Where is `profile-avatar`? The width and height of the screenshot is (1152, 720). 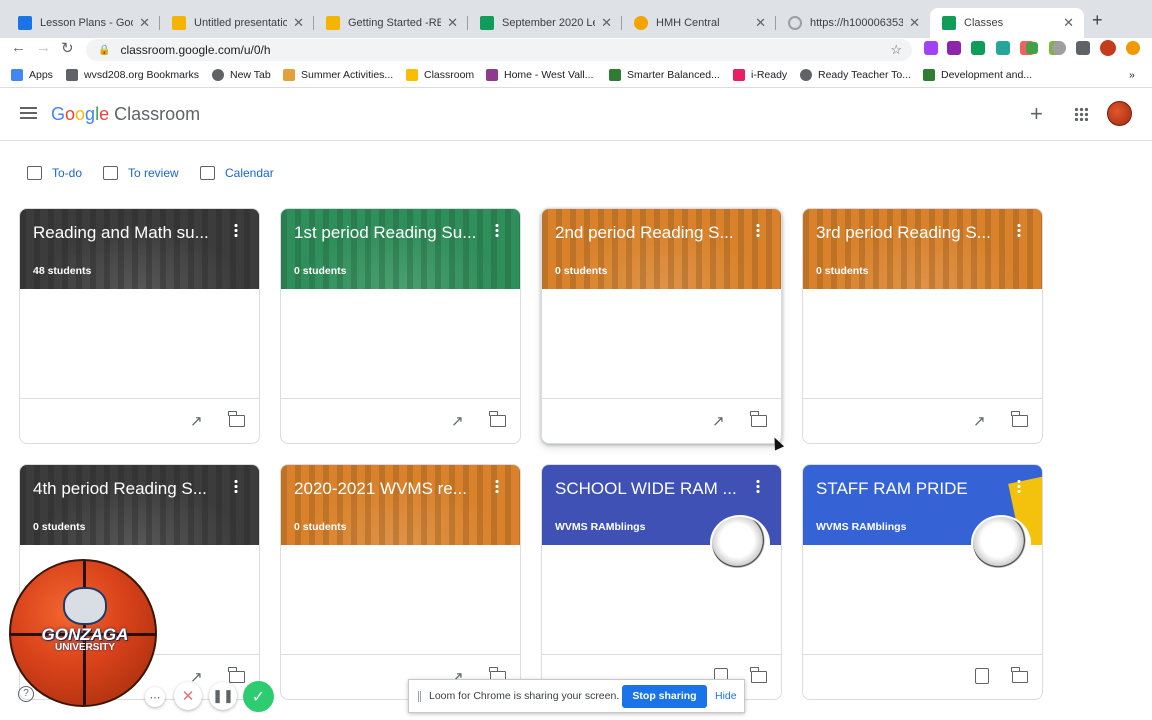 profile-avatar is located at coordinates (1108, 48).